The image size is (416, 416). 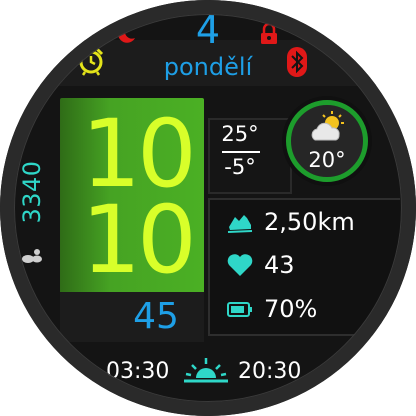 I want to click on seconds-digits: 45, so click(x=156, y=316).